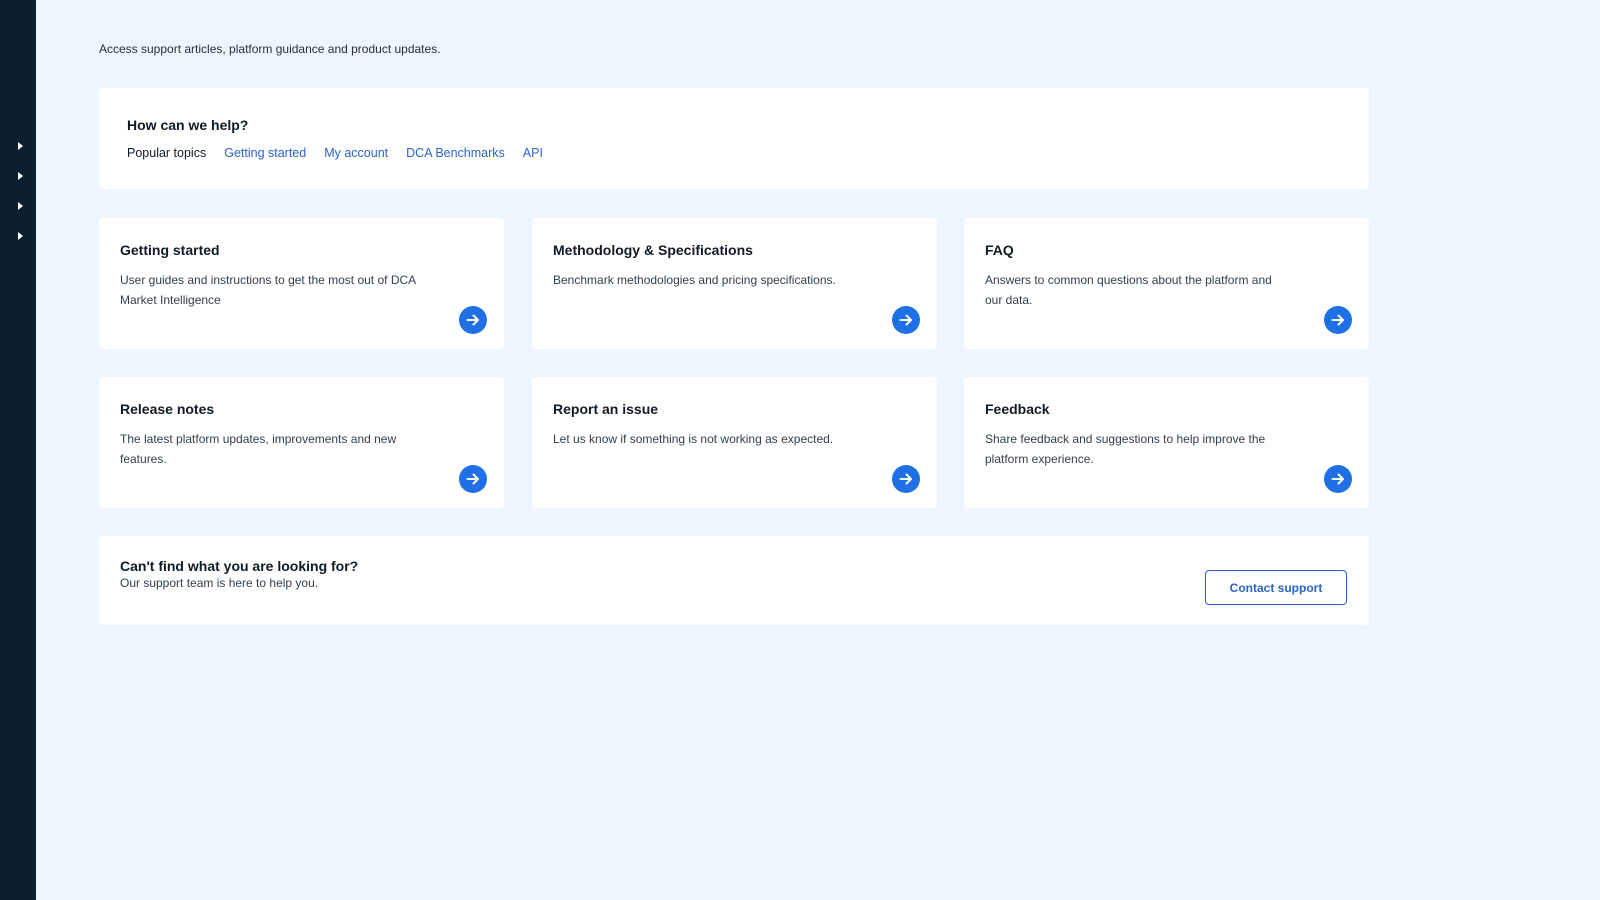  What do you see at coordinates (219, 583) in the screenshot?
I see `contact-panel-subtitle: Our support team is here to help you.` at bounding box center [219, 583].